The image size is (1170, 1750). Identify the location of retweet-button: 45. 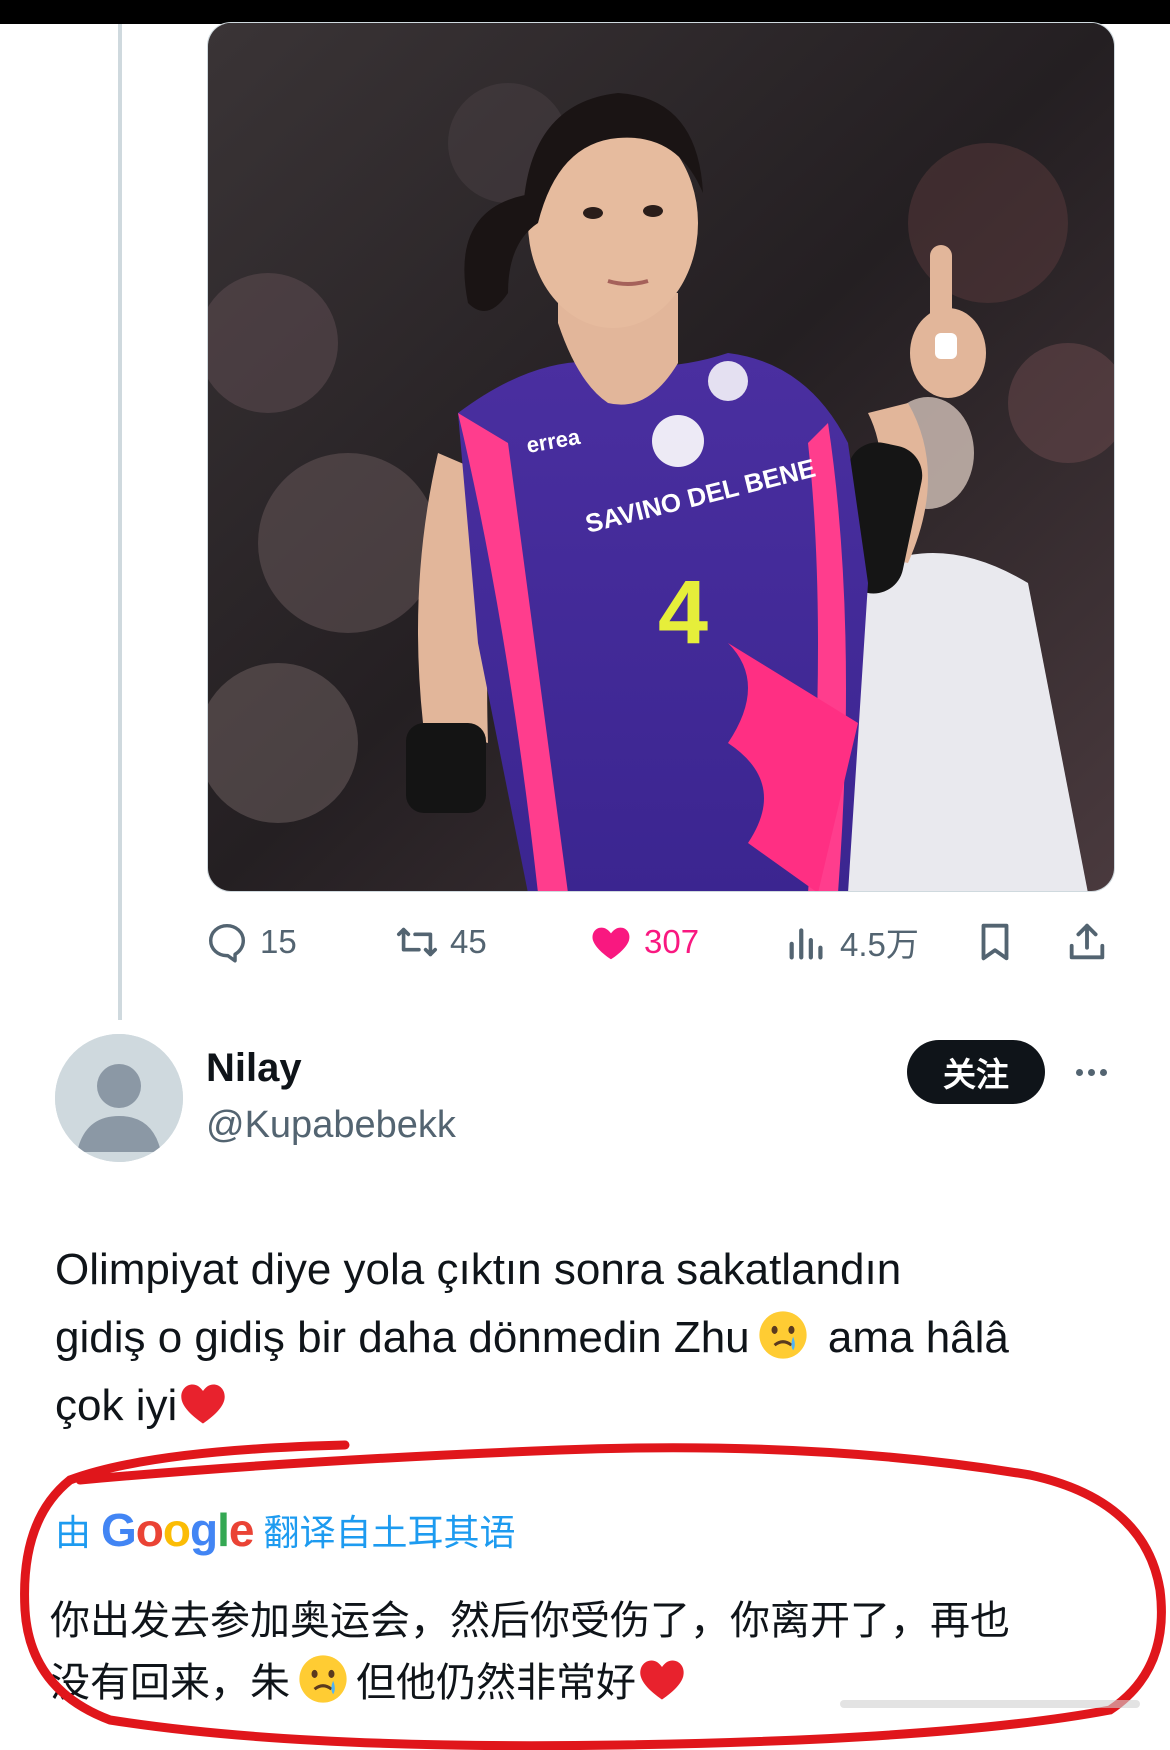
(440, 942).